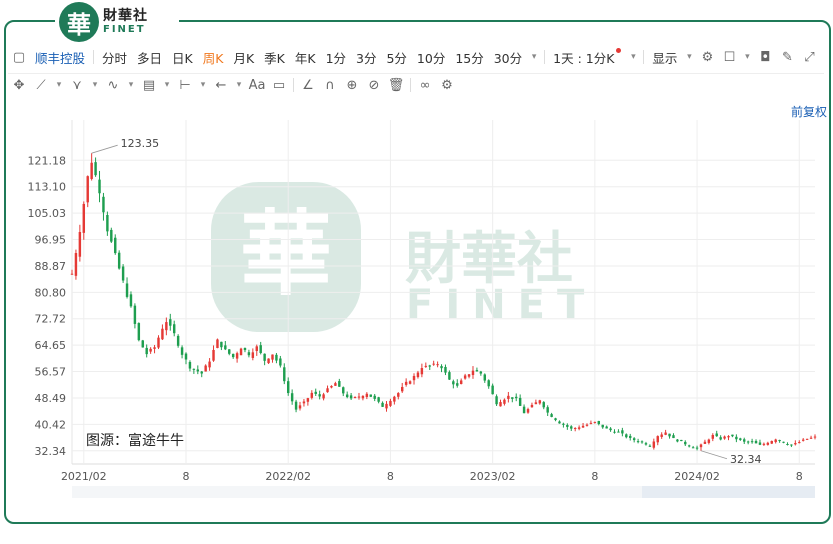 The image size is (833, 544). I want to click on y-tick-label: 72.72, so click(51, 319).